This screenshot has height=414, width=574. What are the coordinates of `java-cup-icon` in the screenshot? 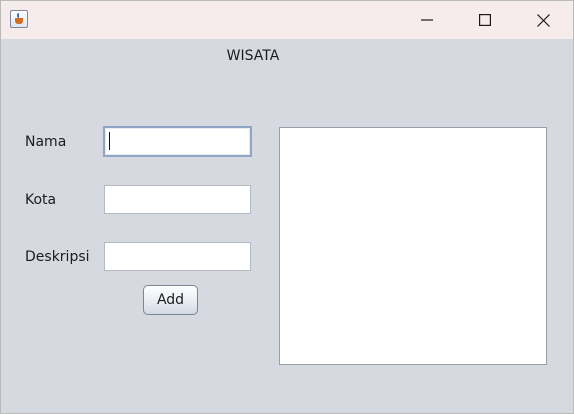 It's located at (19, 19).